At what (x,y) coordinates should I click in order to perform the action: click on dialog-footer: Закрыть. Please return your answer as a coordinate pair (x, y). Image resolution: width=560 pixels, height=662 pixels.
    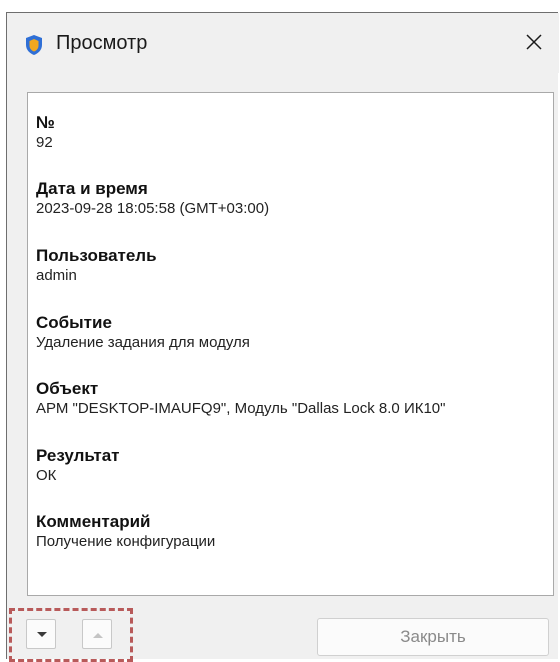
    Looking at the image, I should click on (283, 630).